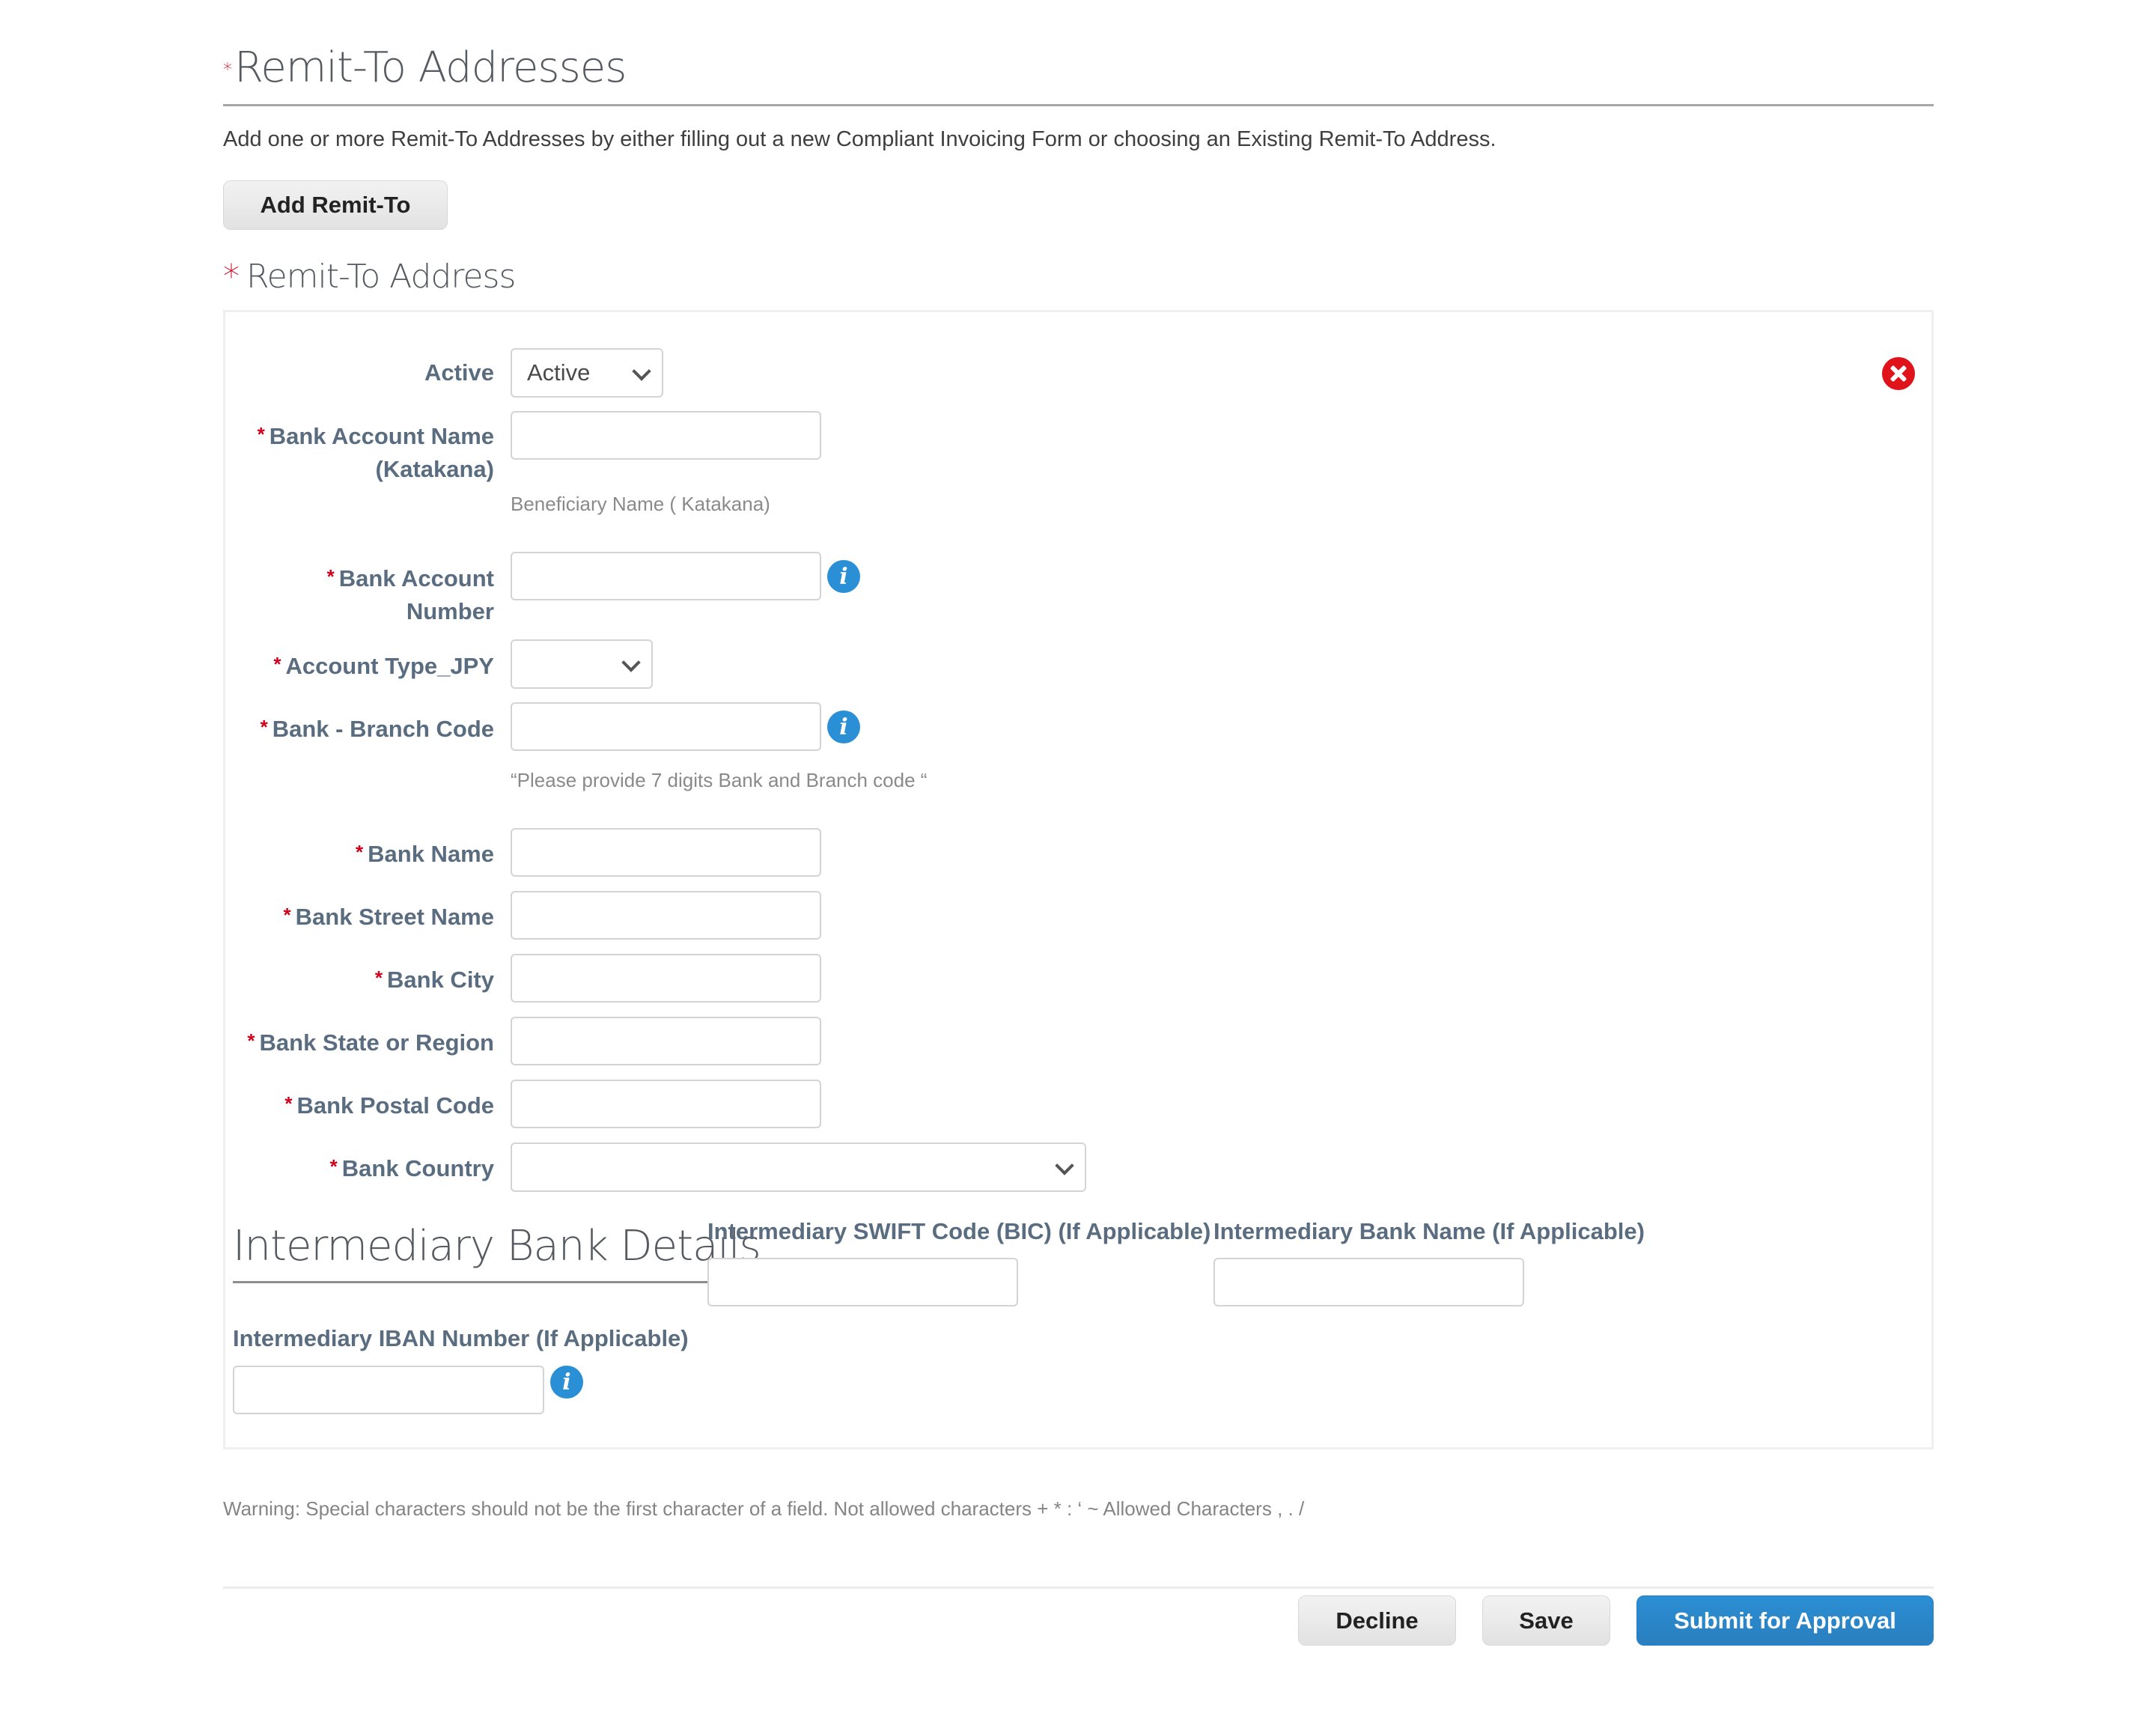  I want to click on address-title: * Remit-To Address, so click(369, 277).